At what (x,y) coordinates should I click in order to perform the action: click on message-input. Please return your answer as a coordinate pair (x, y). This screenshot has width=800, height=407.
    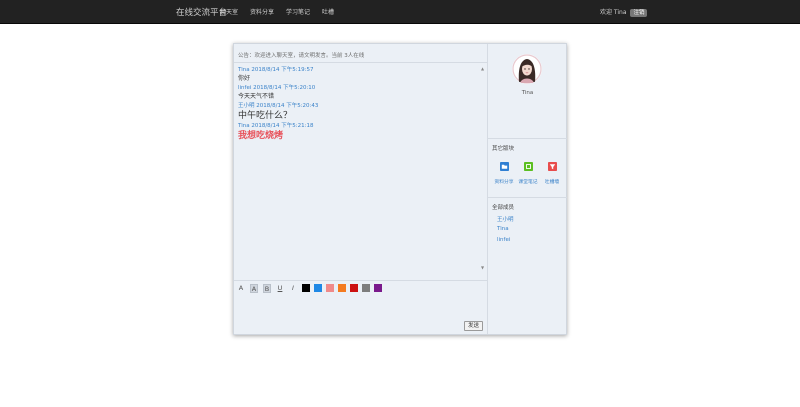
    Looking at the image, I should click on (360, 307).